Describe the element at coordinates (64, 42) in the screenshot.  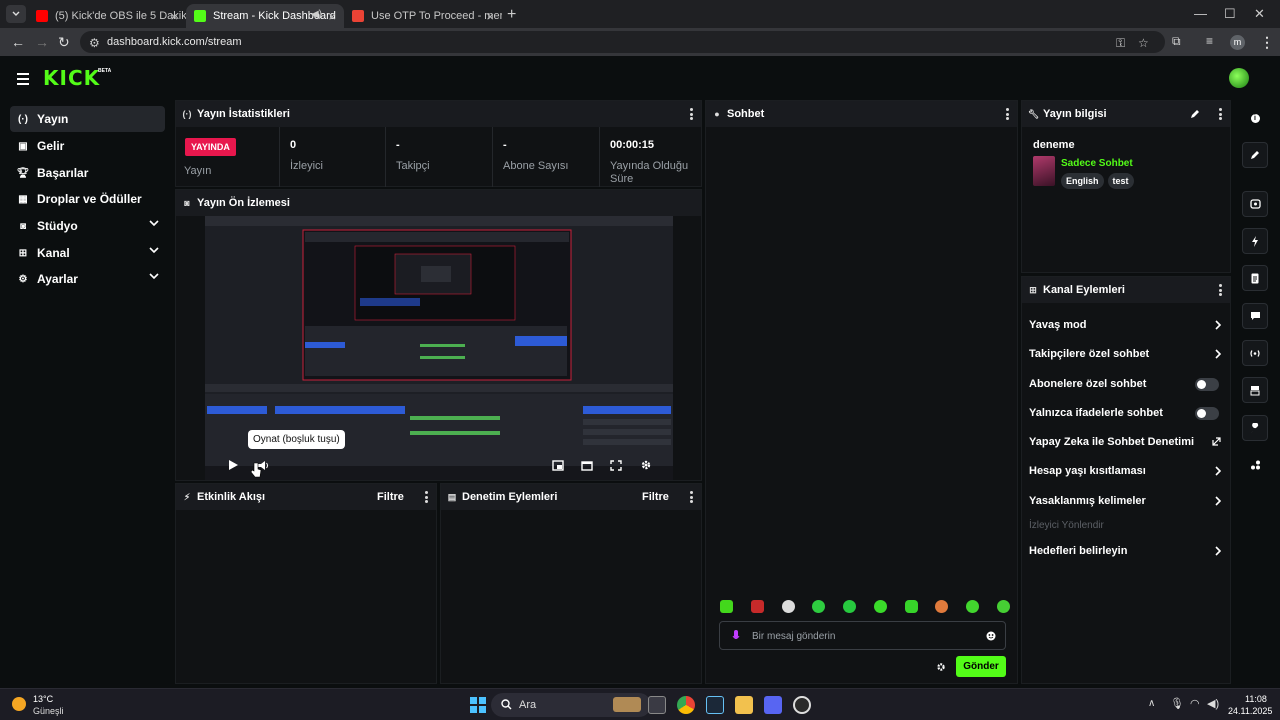
I see `reload-icon: ↻` at that location.